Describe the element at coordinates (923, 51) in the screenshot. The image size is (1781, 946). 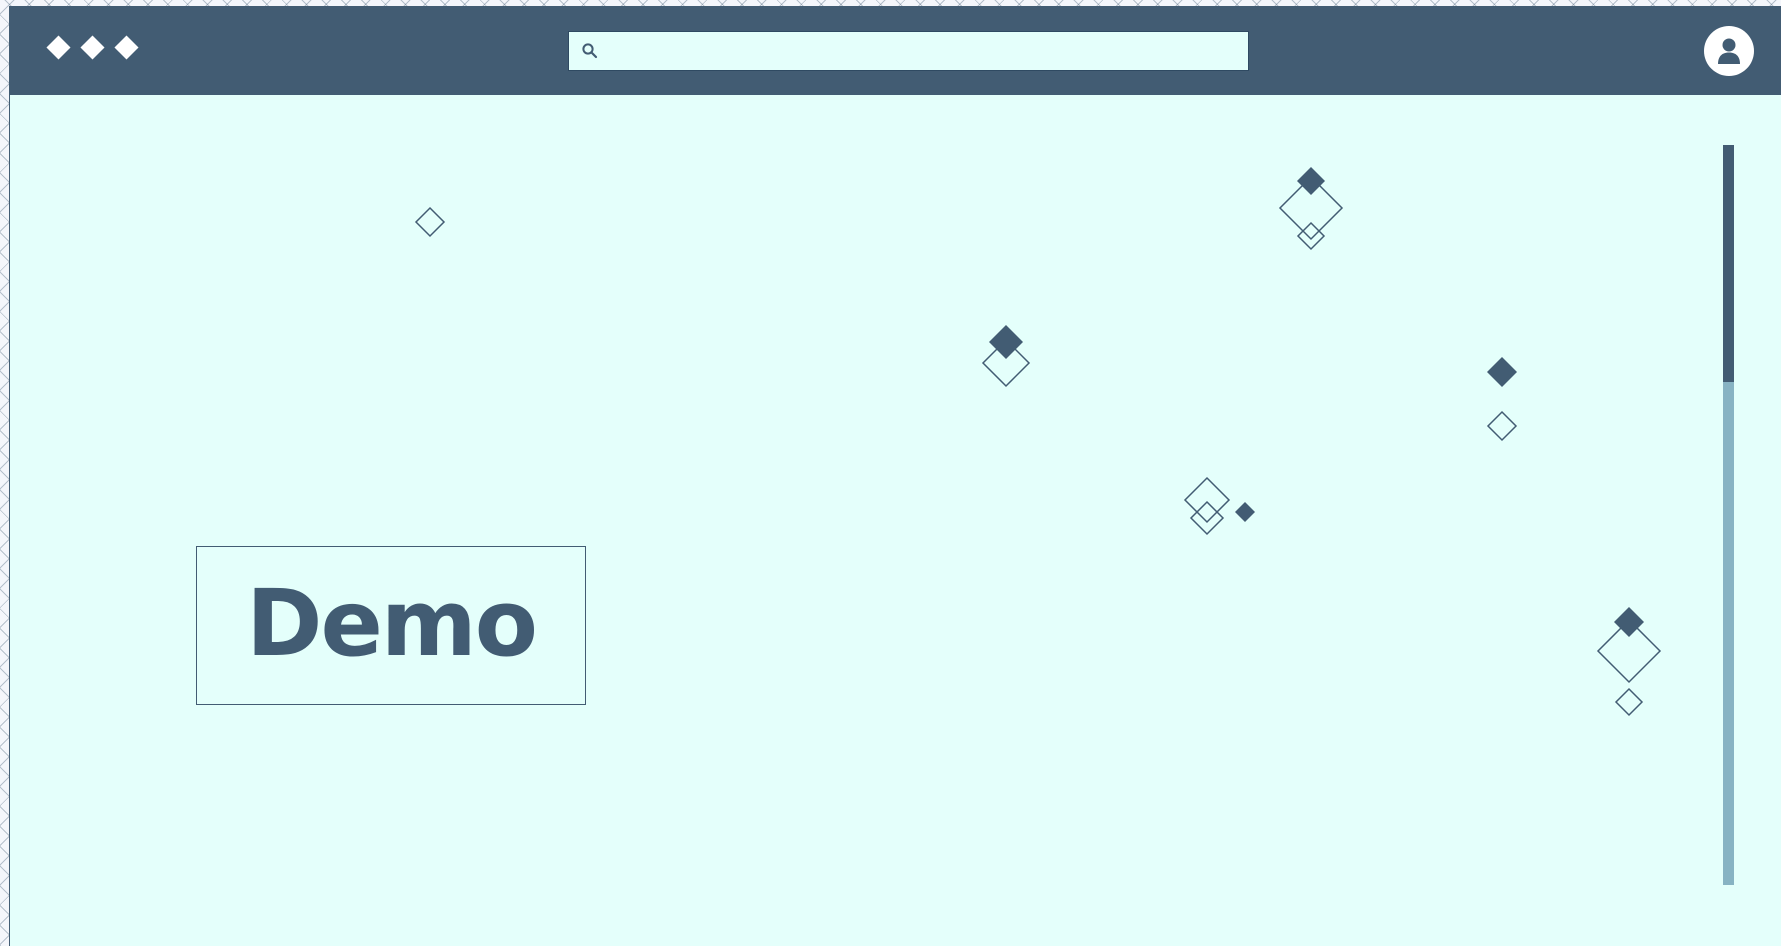
I see `search-input` at that location.